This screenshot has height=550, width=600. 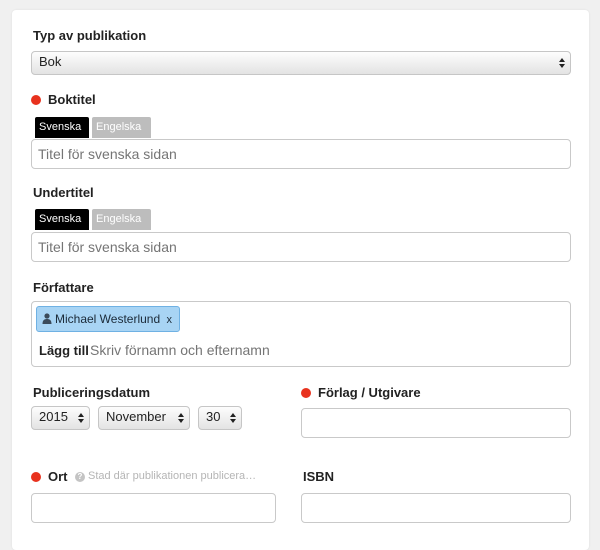 What do you see at coordinates (80, 477) in the screenshot?
I see `question-icon: ?` at bounding box center [80, 477].